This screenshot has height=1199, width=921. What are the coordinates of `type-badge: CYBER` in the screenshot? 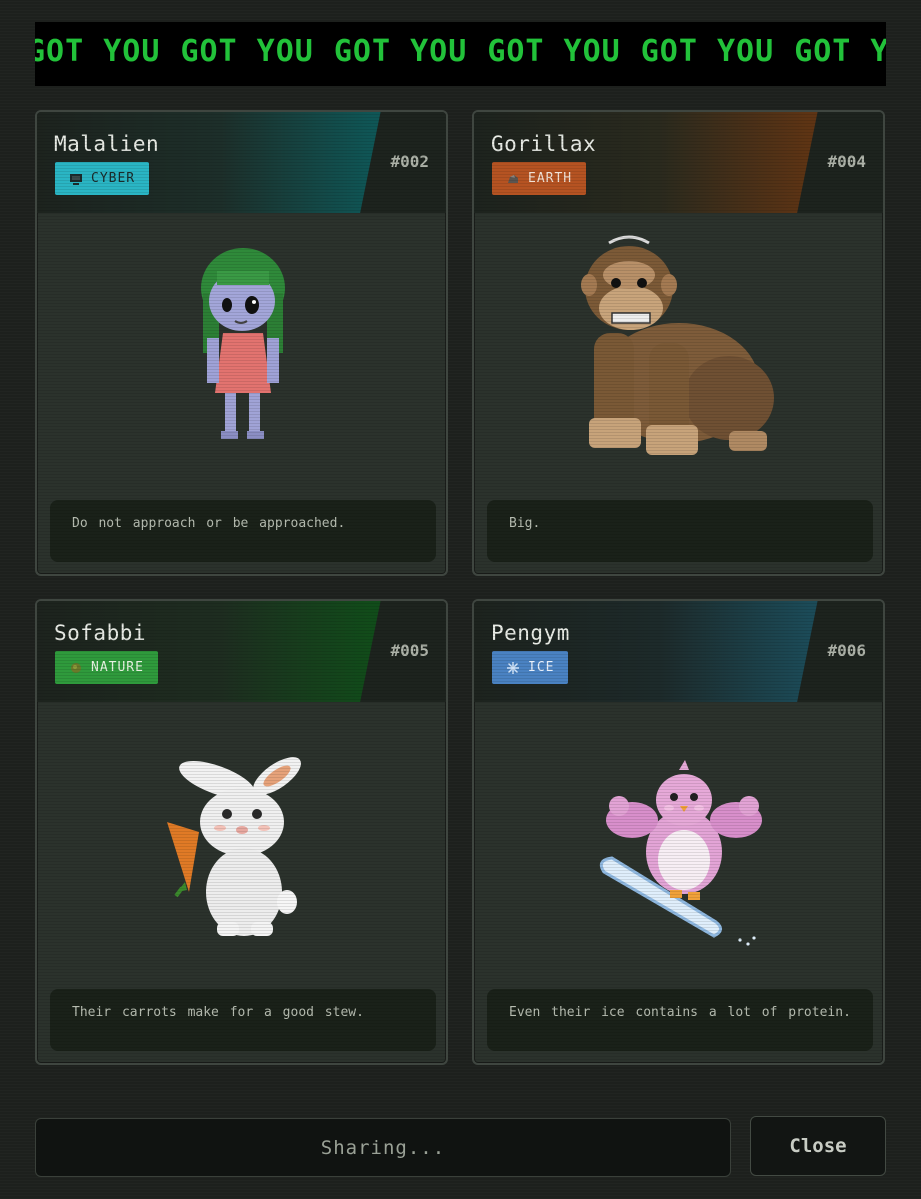 It's located at (102, 178).